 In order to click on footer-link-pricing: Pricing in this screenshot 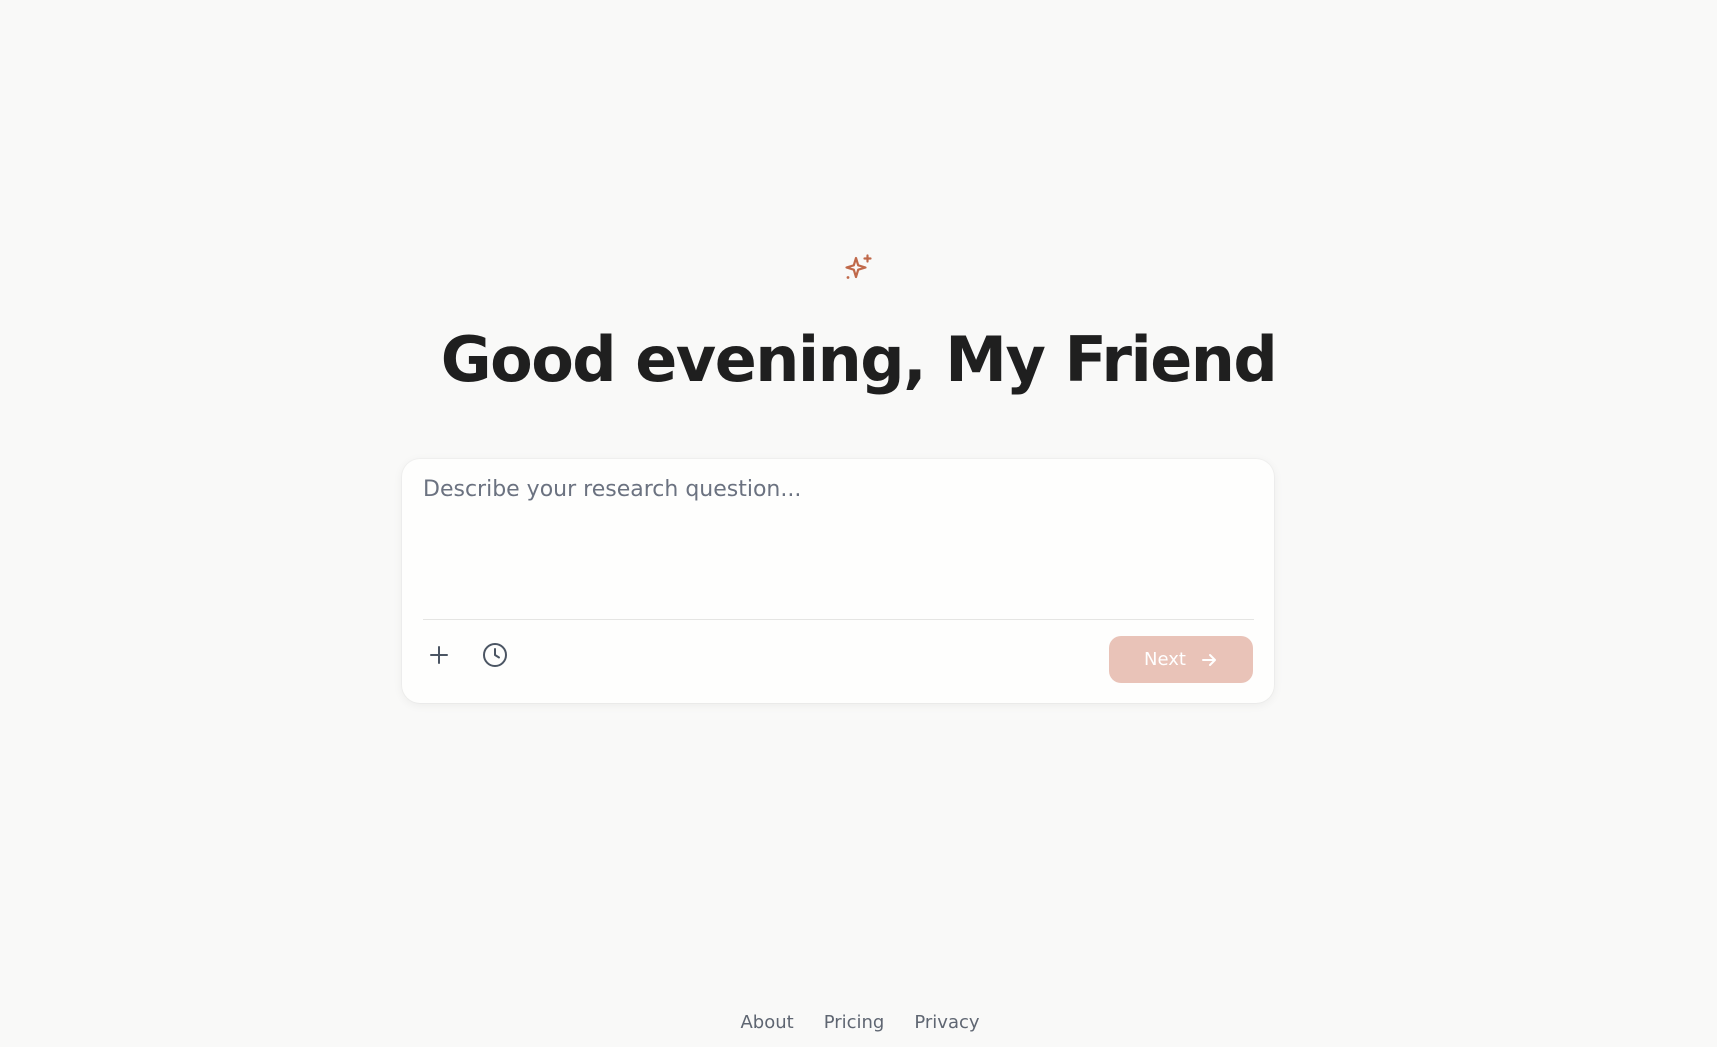, I will do `click(854, 1022)`.